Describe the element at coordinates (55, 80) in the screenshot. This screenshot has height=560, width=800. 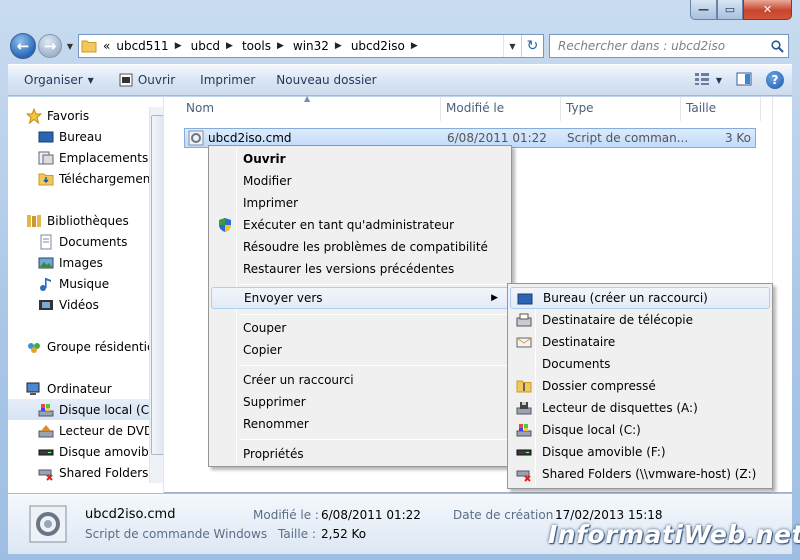
I see `organize-button: Organiser ▼` at that location.